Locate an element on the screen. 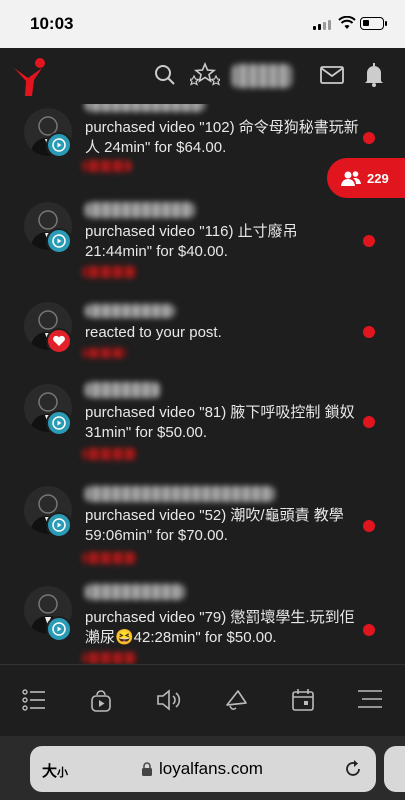  status-bar: 10:03 is located at coordinates (202, 24).